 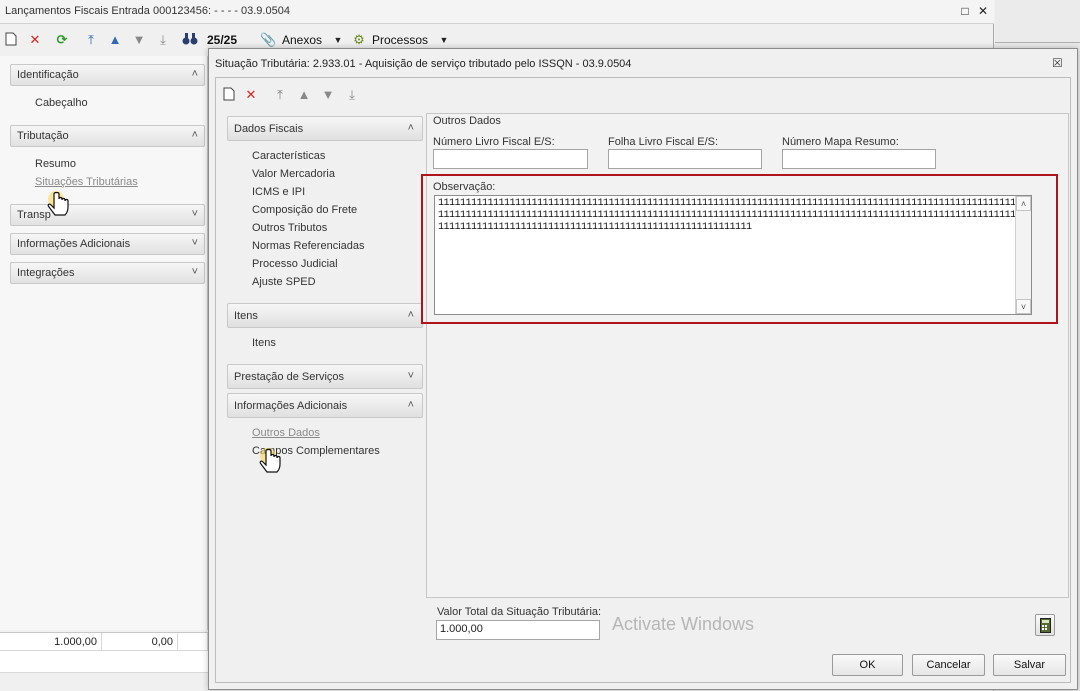 I want to click on grid-cell-empty, so click(x=193, y=642).